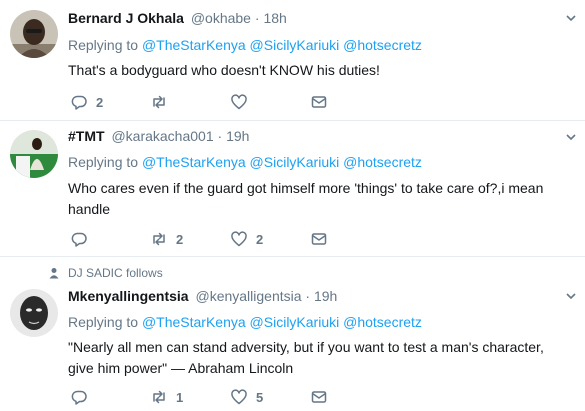  Describe the element at coordinates (221, 18) in the screenshot. I see `user-handle: @okhabe` at that location.